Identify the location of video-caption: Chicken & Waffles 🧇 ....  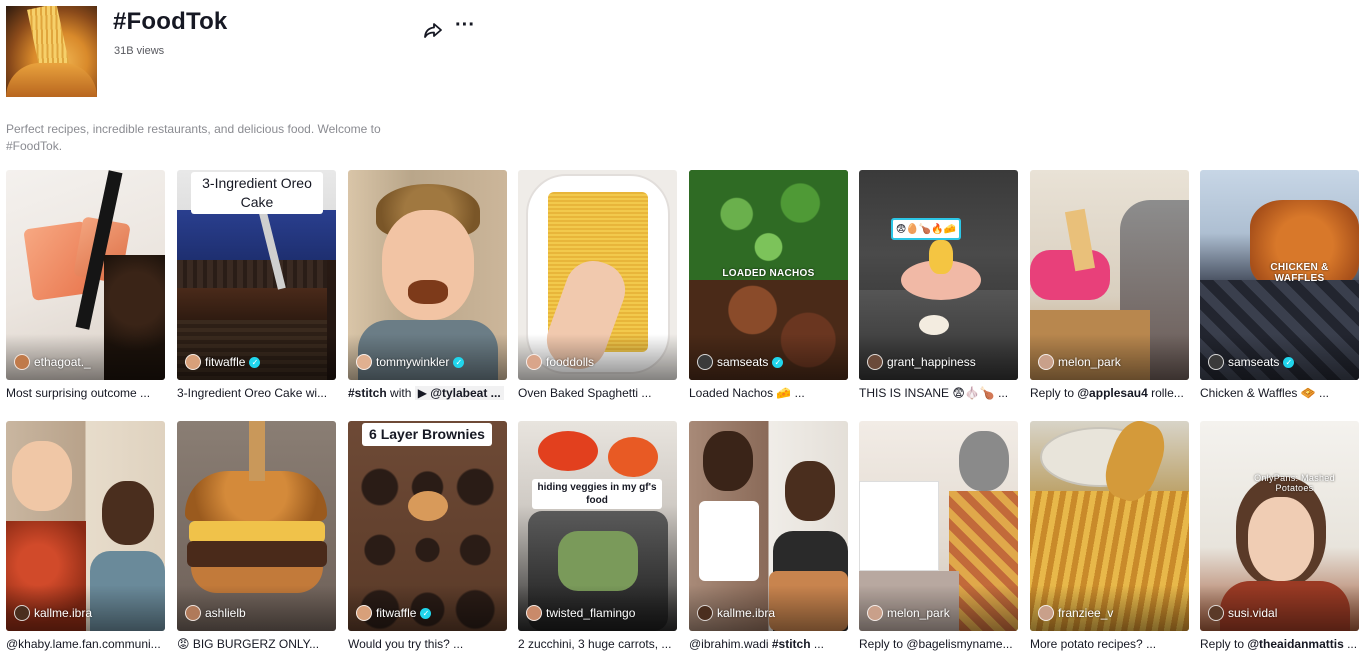
(1279, 393).